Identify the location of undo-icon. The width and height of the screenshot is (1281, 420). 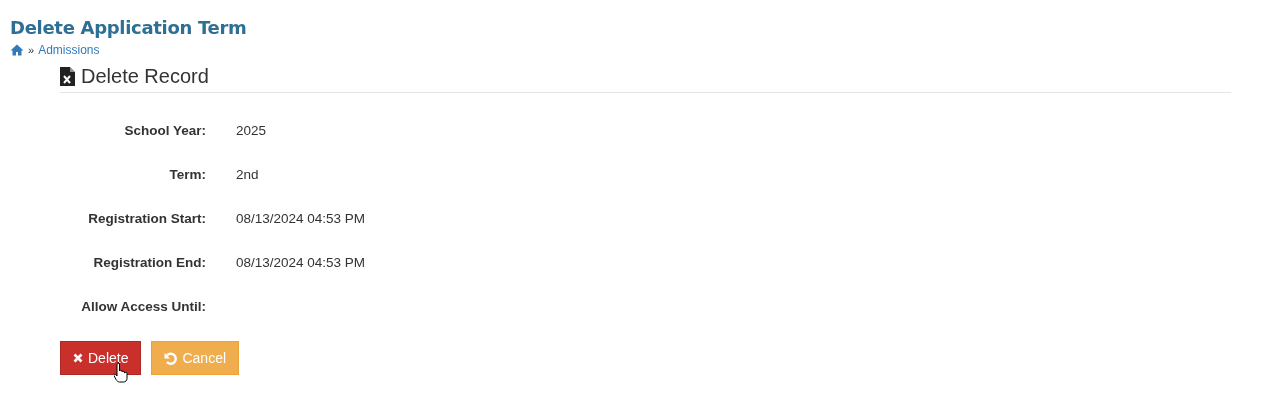
(171, 358).